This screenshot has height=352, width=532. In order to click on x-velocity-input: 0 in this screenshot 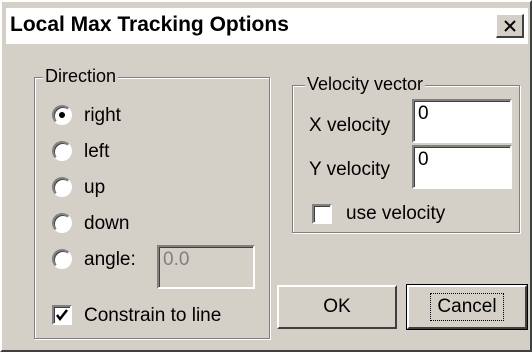, I will do `click(462, 121)`.